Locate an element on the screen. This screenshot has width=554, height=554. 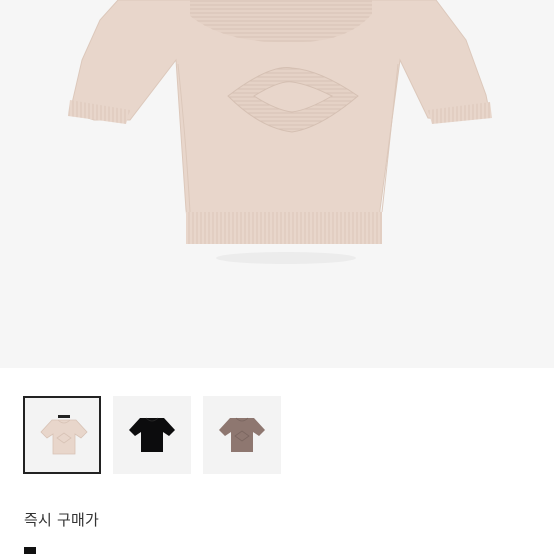
thumbnail-brown is located at coordinates (242, 435).